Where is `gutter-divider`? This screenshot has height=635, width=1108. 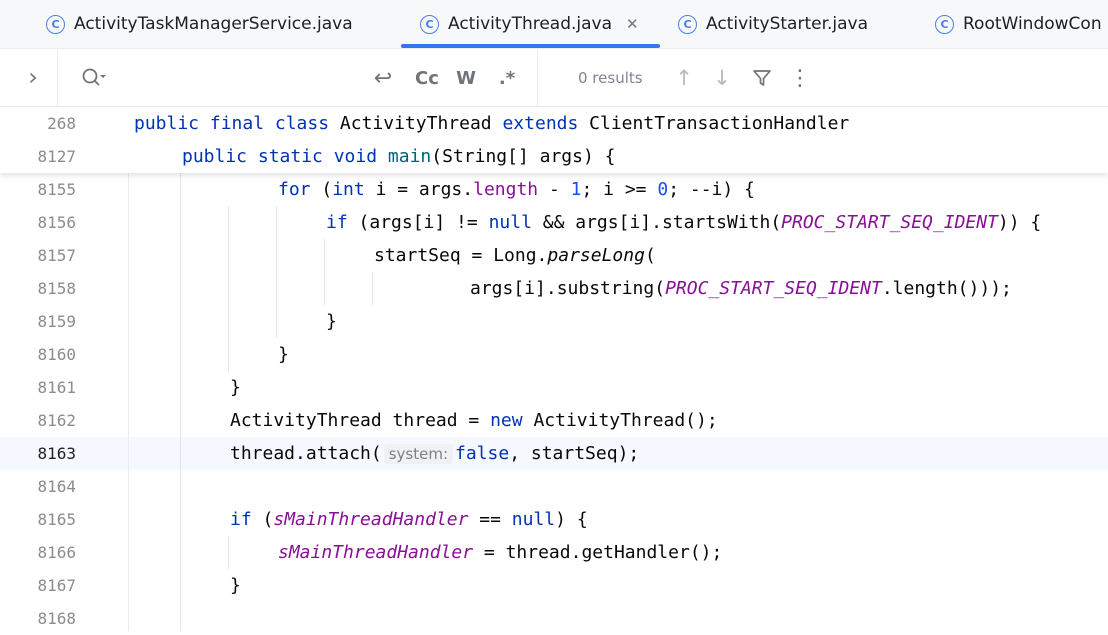 gutter-divider is located at coordinates (128, 402).